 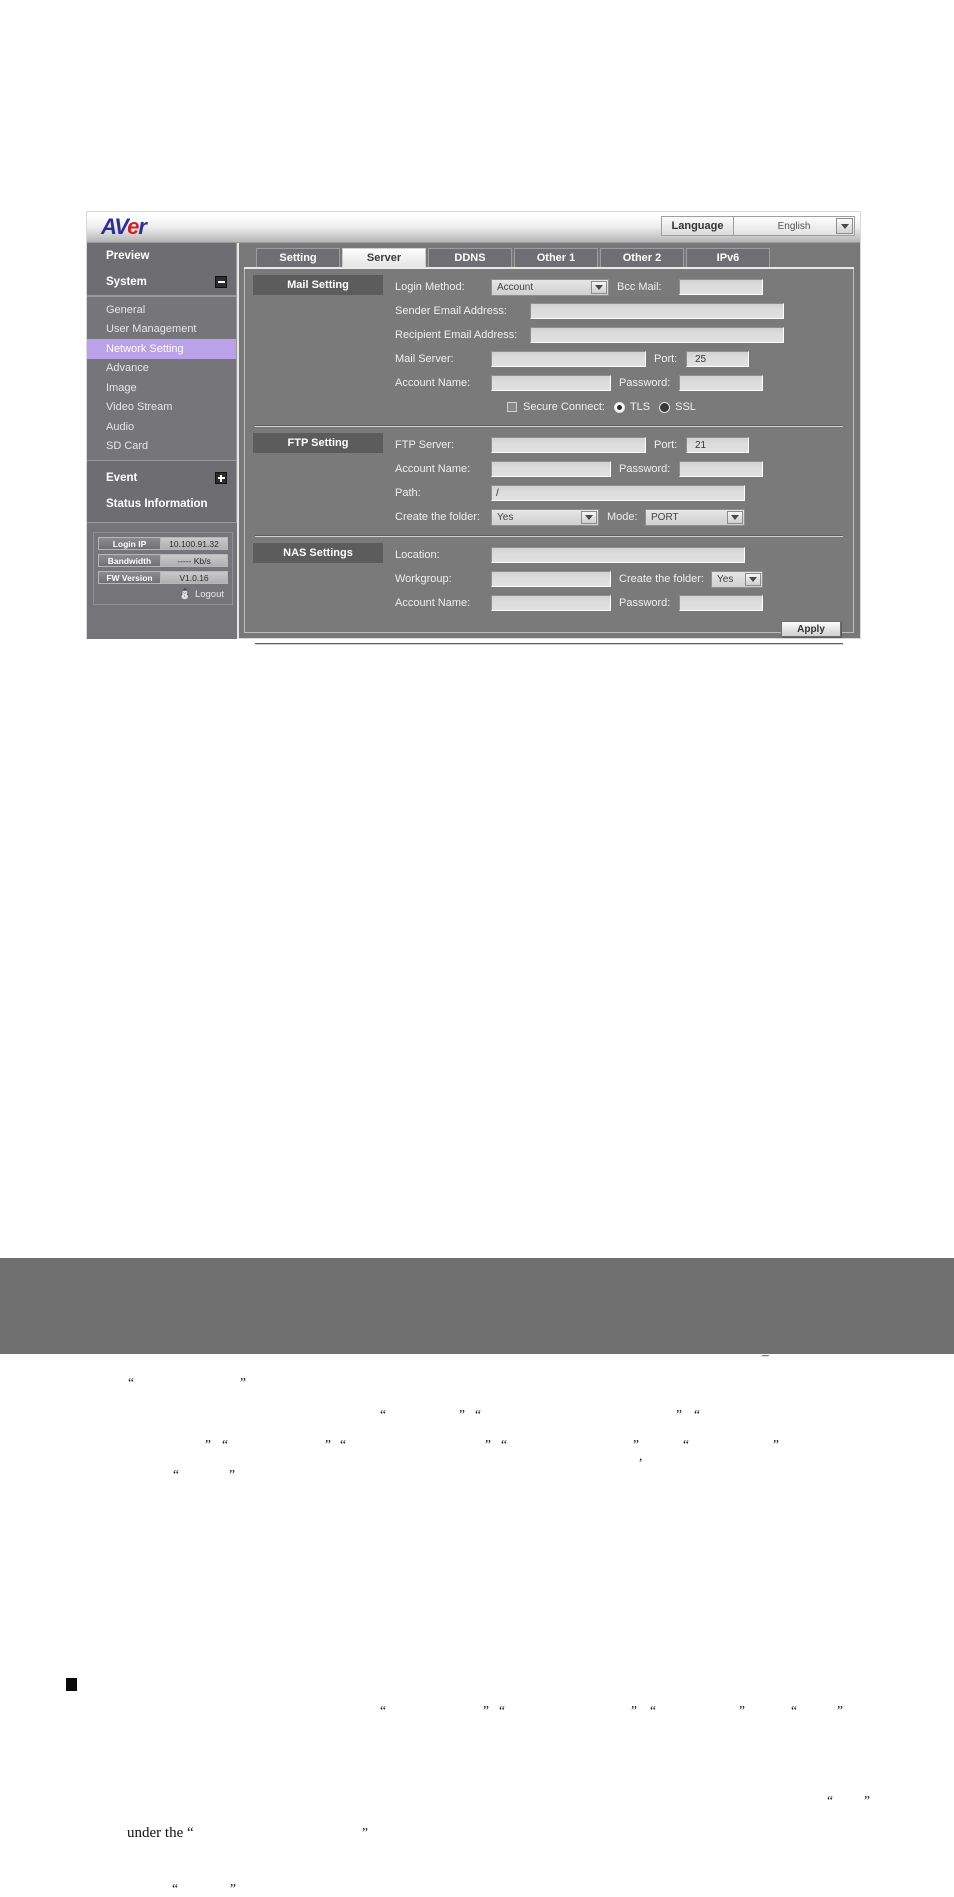 What do you see at coordinates (161, 256) in the screenshot?
I see `sidebar-item-preview: Preview` at bounding box center [161, 256].